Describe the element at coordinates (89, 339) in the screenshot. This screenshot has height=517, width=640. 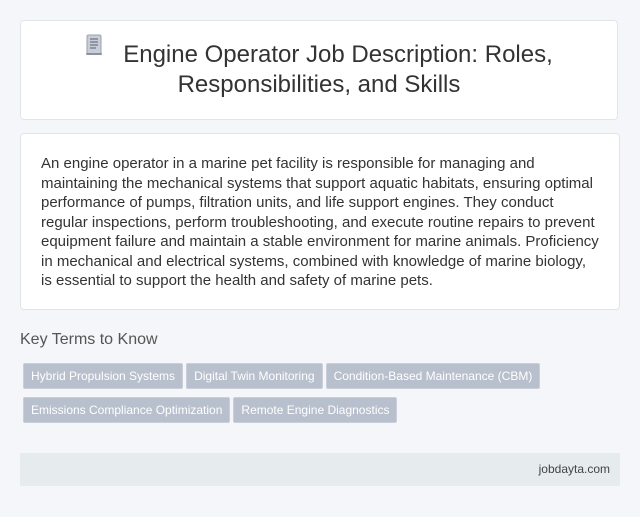
I see `key-terms-heading: Key Terms to Know` at that location.